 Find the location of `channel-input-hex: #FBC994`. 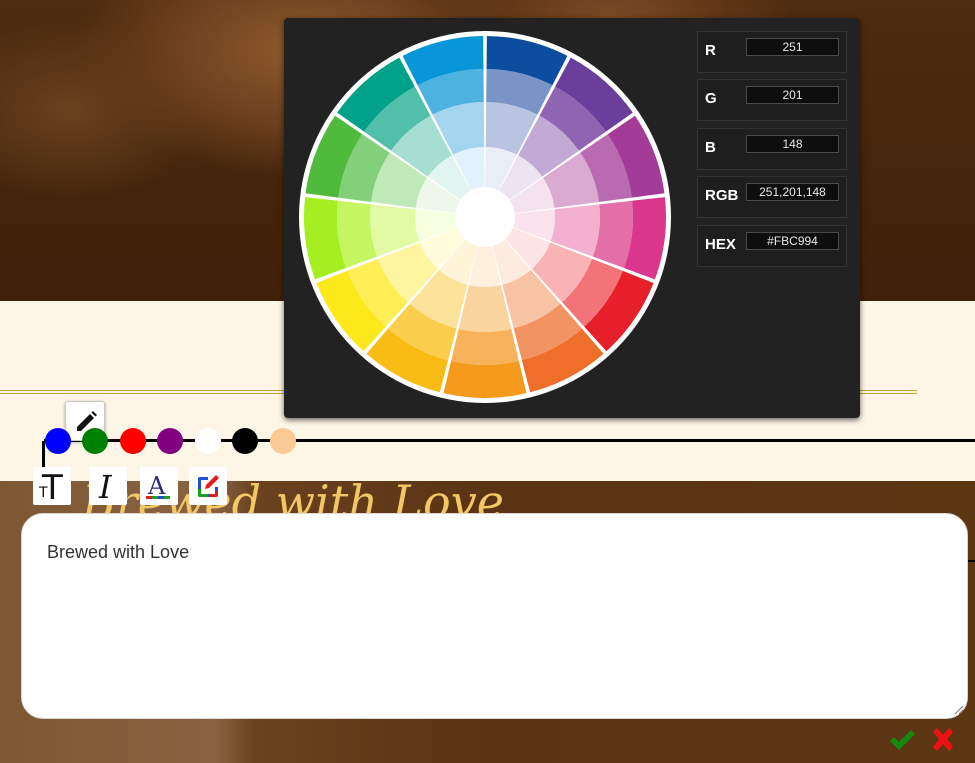

channel-input-hex: #FBC994 is located at coordinates (792, 241).